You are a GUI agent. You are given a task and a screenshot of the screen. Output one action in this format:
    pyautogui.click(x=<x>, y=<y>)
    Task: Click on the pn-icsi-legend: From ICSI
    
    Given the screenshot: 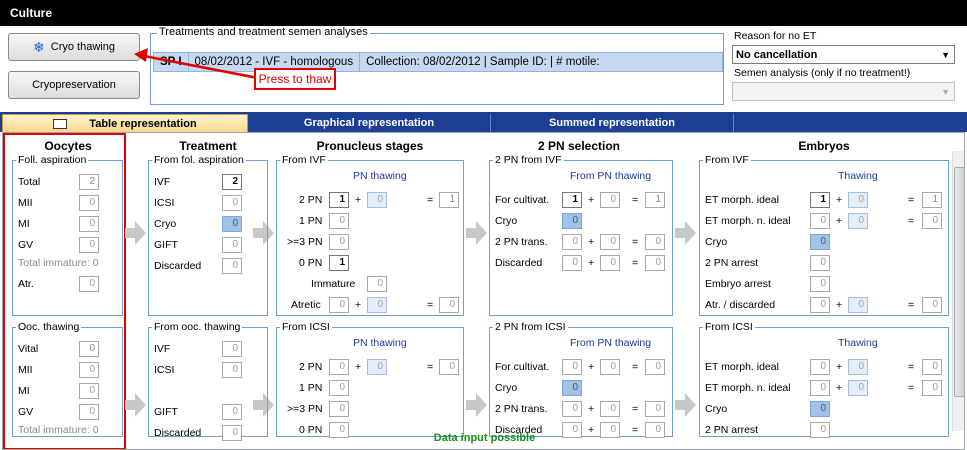 What is the action you would take?
    pyautogui.click(x=306, y=327)
    